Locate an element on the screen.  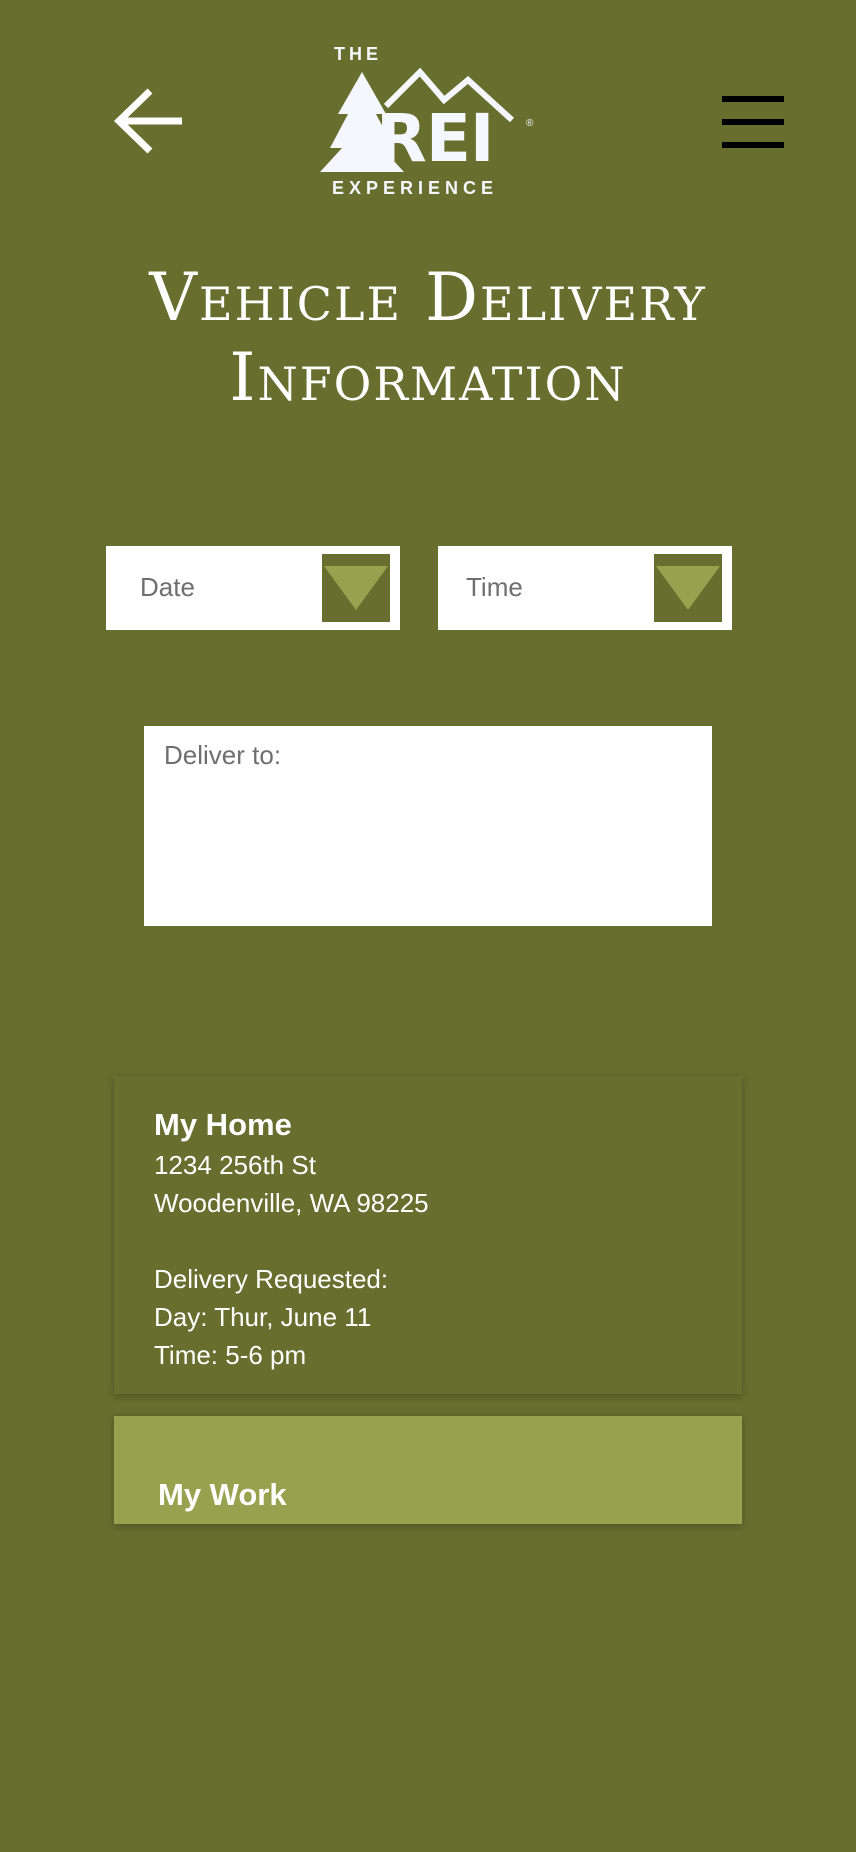
back-button is located at coordinates (149, 121).